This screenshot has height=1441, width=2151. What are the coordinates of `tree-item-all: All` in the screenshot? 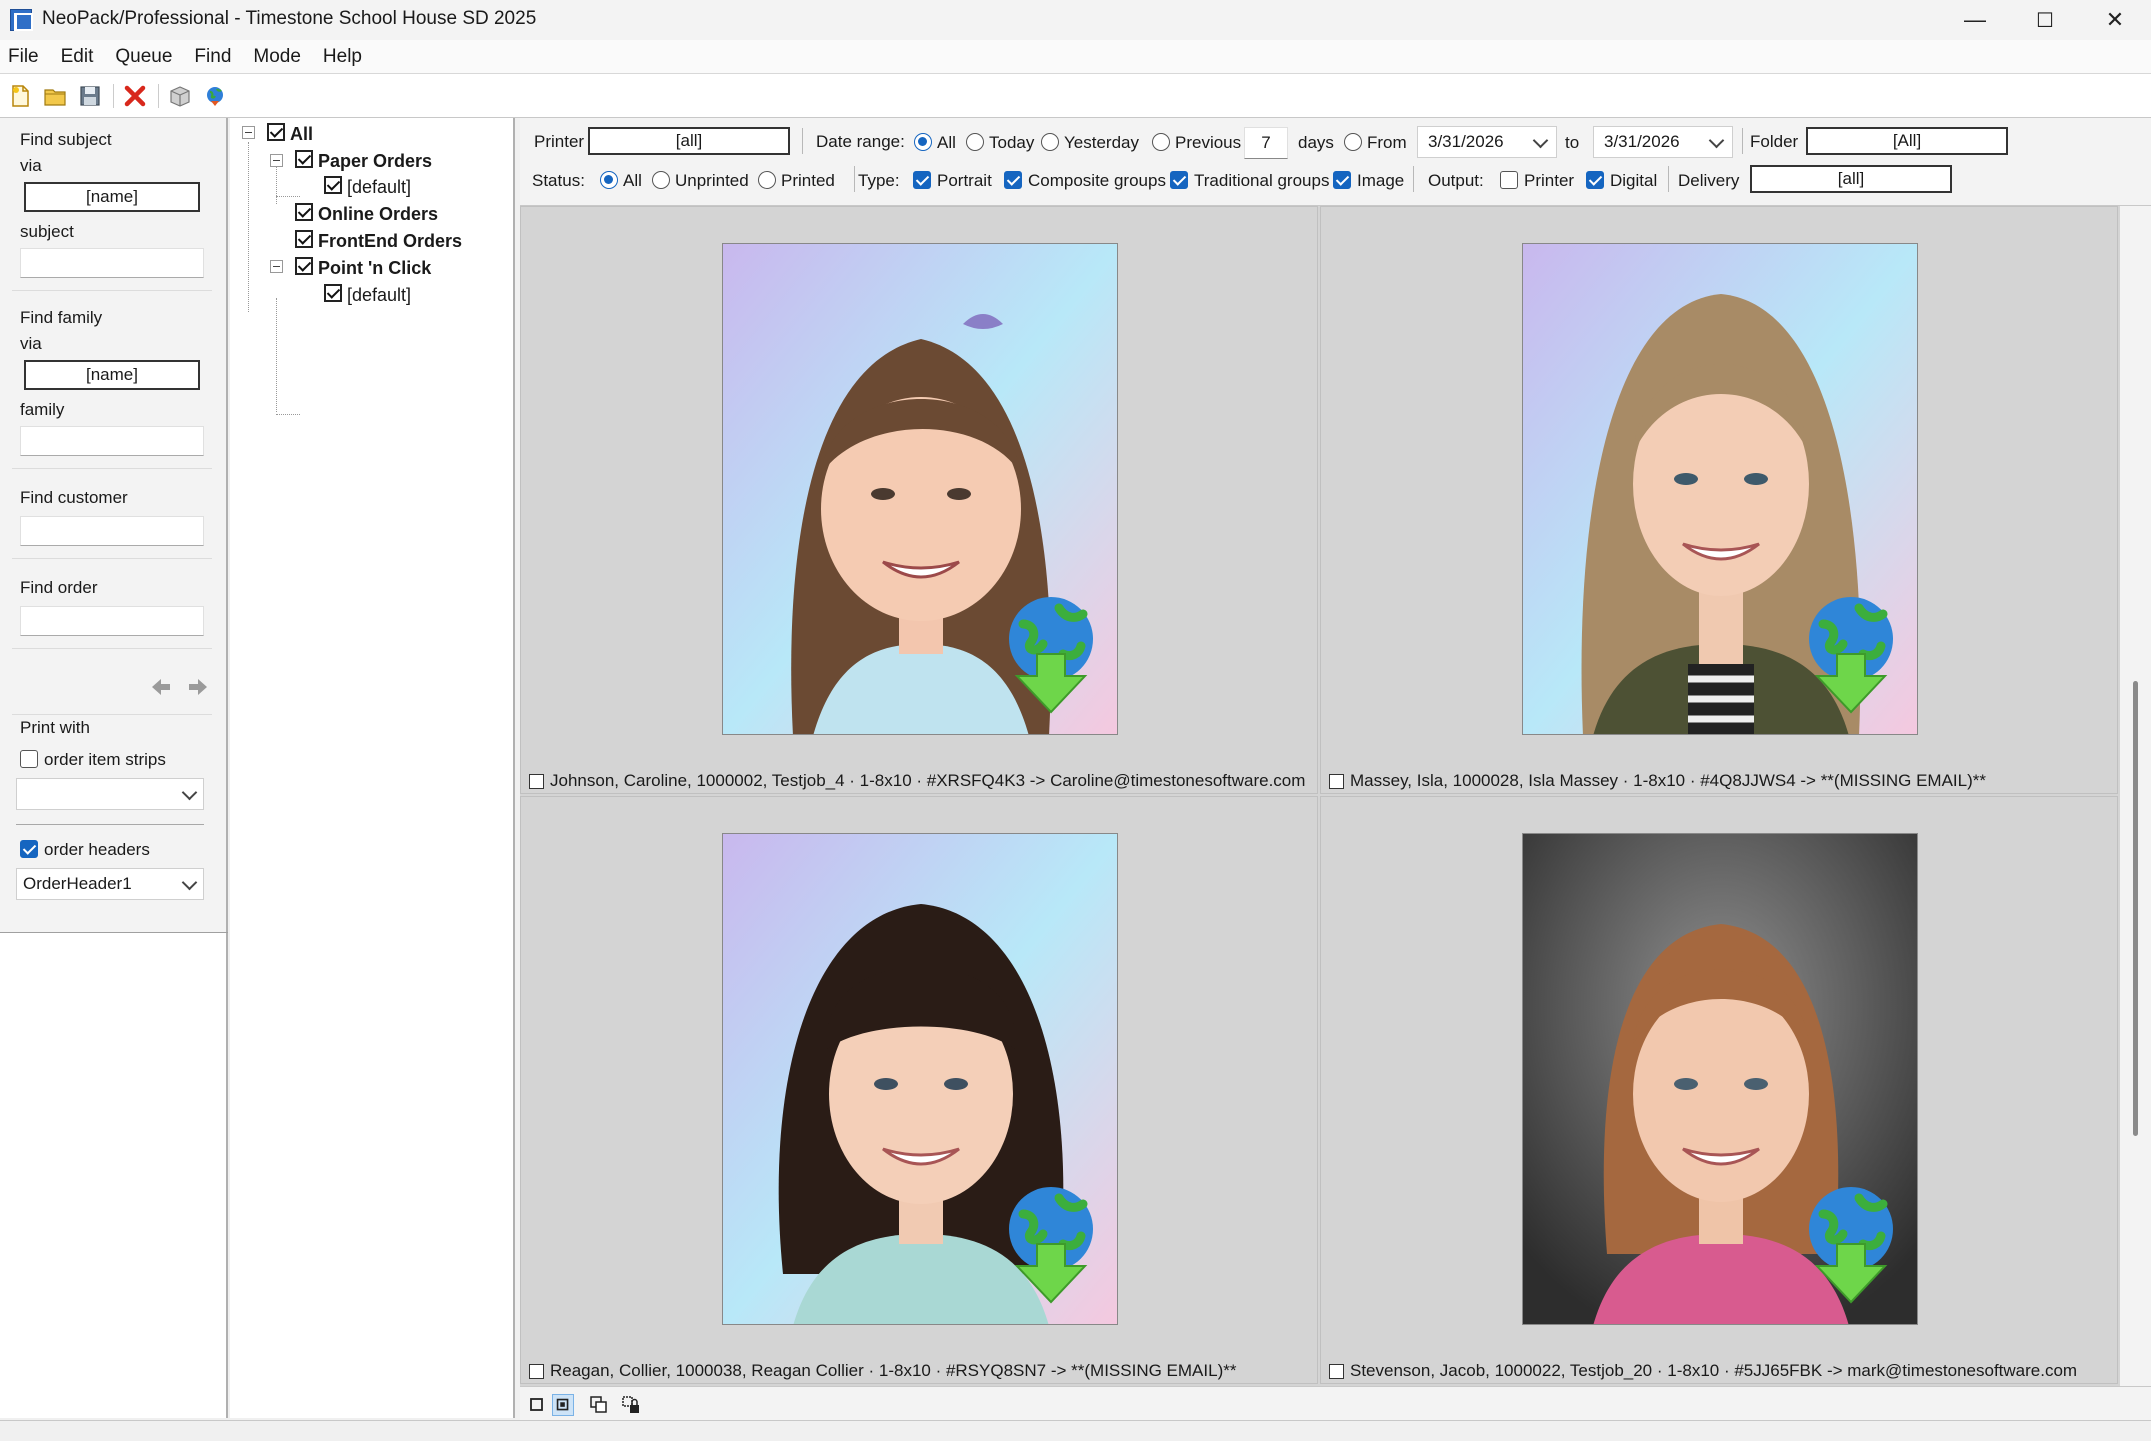 It's located at (301, 134).